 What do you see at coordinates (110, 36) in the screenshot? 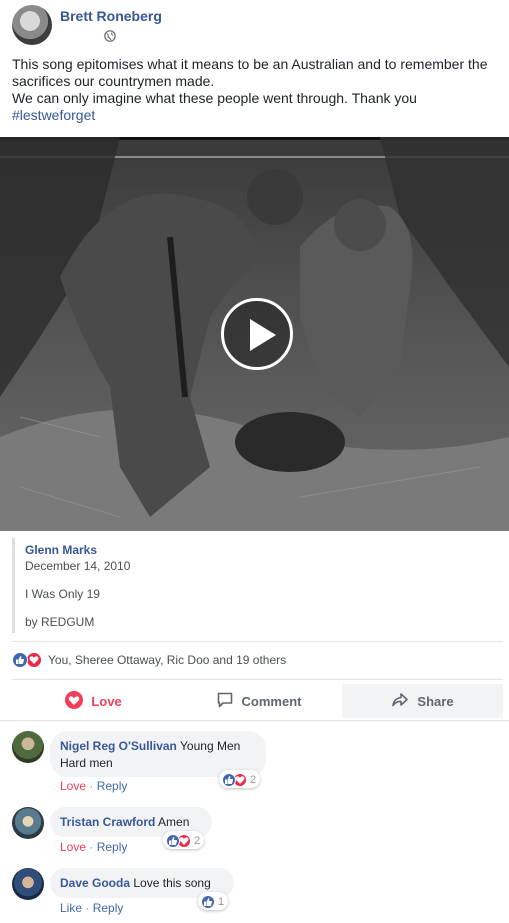
I see `globe-icon` at bounding box center [110, 36].